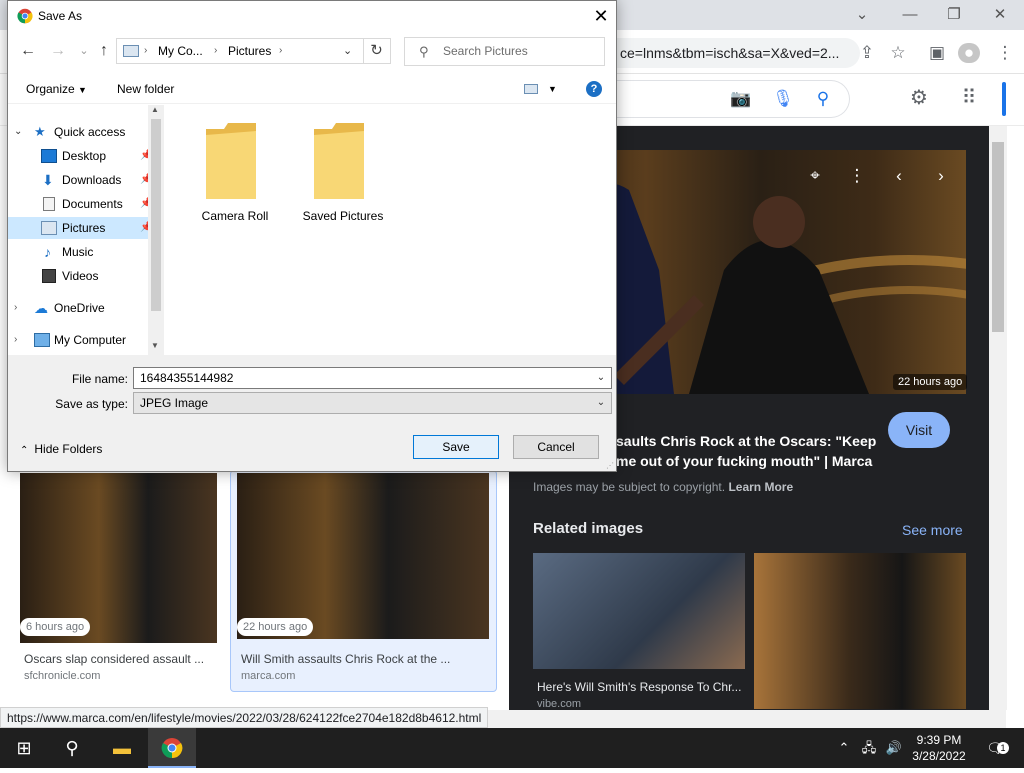 The width and height of the screenshot is (1024, 773). Describe the element at coordinates (556, 447) in the screenshot. I see `cancel-button: Cancel` at that location.